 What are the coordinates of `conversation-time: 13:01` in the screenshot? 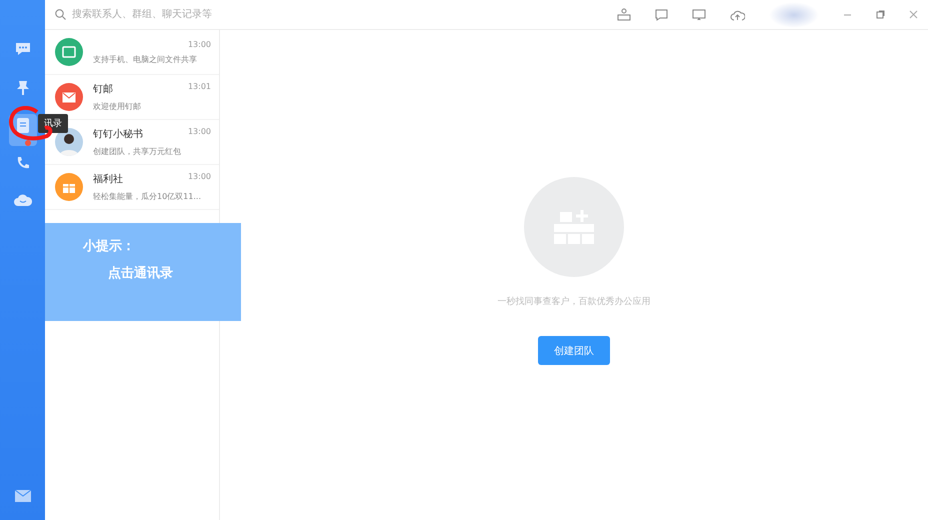 It's located at (199, 87).